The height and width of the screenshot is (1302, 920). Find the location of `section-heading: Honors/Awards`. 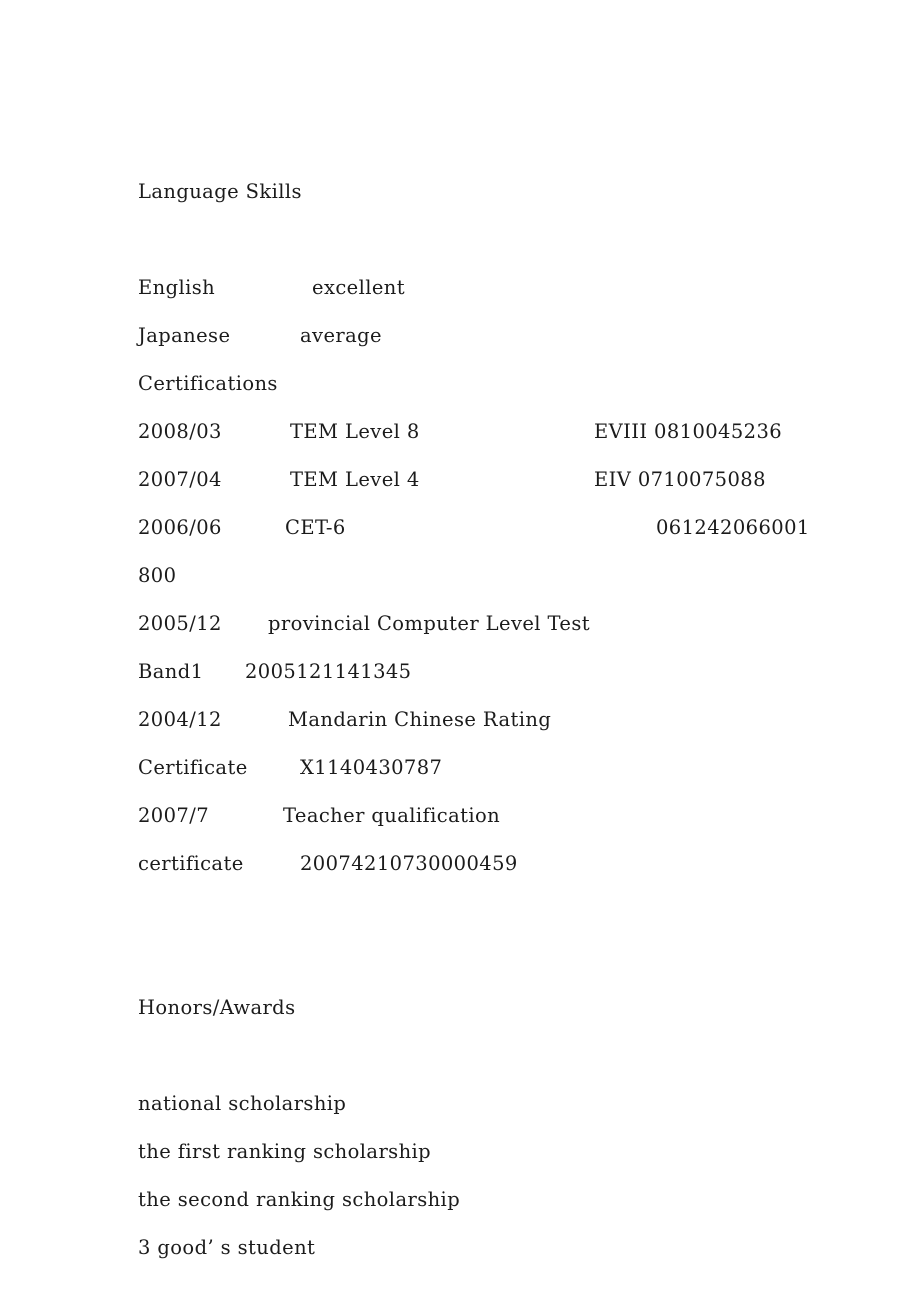

section-heading: Honors/Awards is located at coordinates (217, 1007).